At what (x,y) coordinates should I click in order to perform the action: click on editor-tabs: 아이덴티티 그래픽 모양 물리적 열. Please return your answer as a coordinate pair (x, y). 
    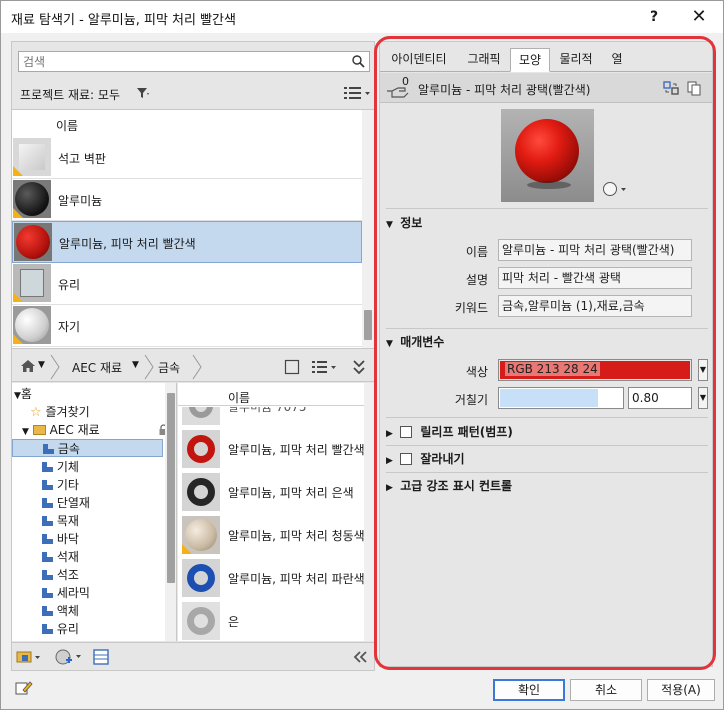
    Looking at the image, I should click on (546, 60).